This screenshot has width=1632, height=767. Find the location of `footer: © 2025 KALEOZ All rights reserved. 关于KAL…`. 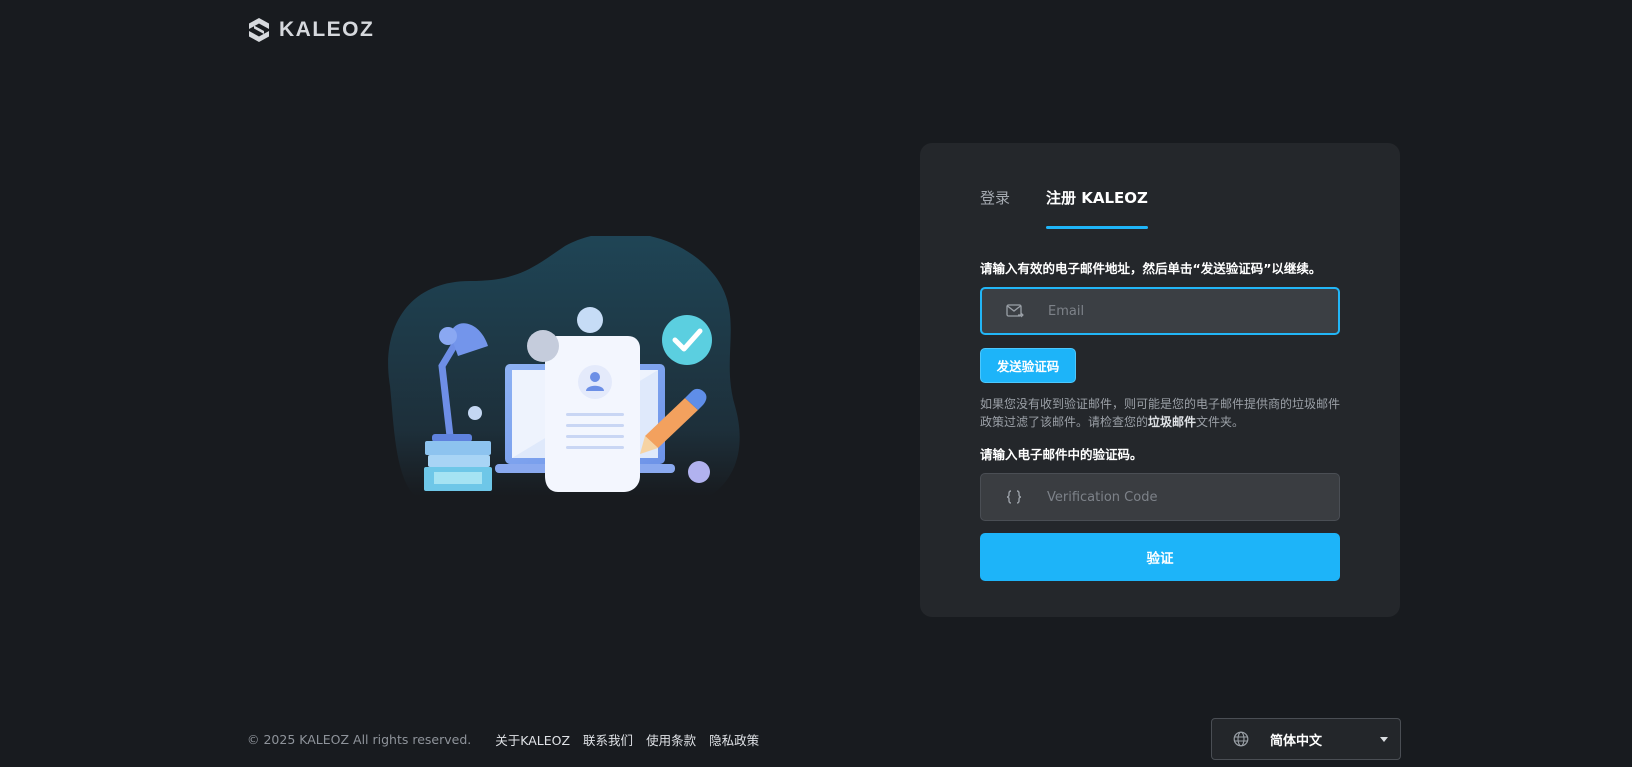

footer: © 2025 KALEOZ All rights reserved. 关于KAL… is located at coordinates (509, 739).